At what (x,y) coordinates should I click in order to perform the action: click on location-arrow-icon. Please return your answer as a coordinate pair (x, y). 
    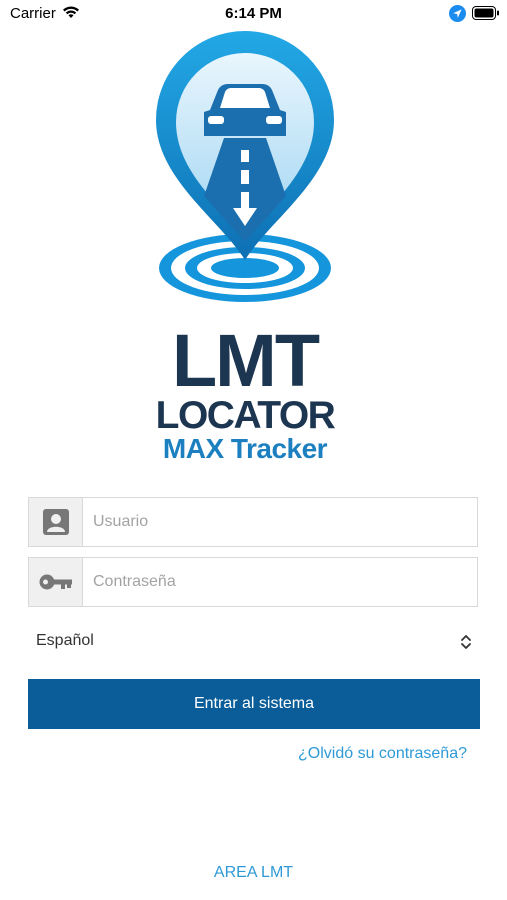
    Looking at the image, I should click on (457, 16).